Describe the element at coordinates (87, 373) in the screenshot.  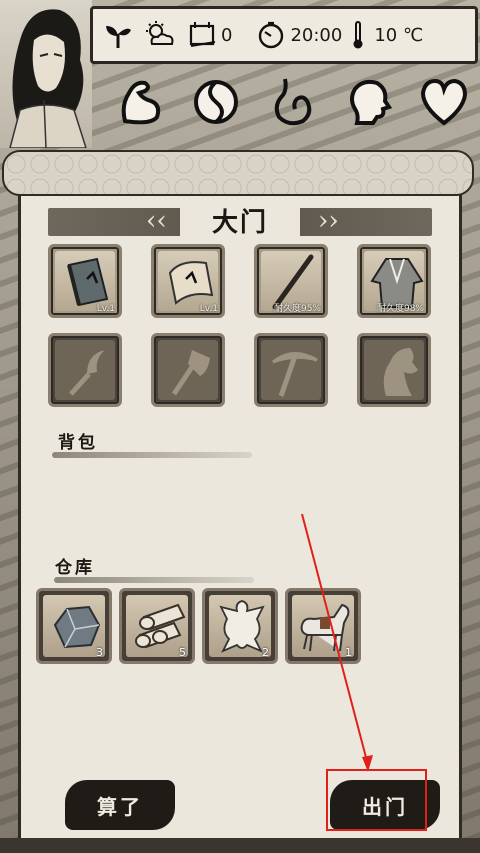
I see `sickle-icon` at that location.